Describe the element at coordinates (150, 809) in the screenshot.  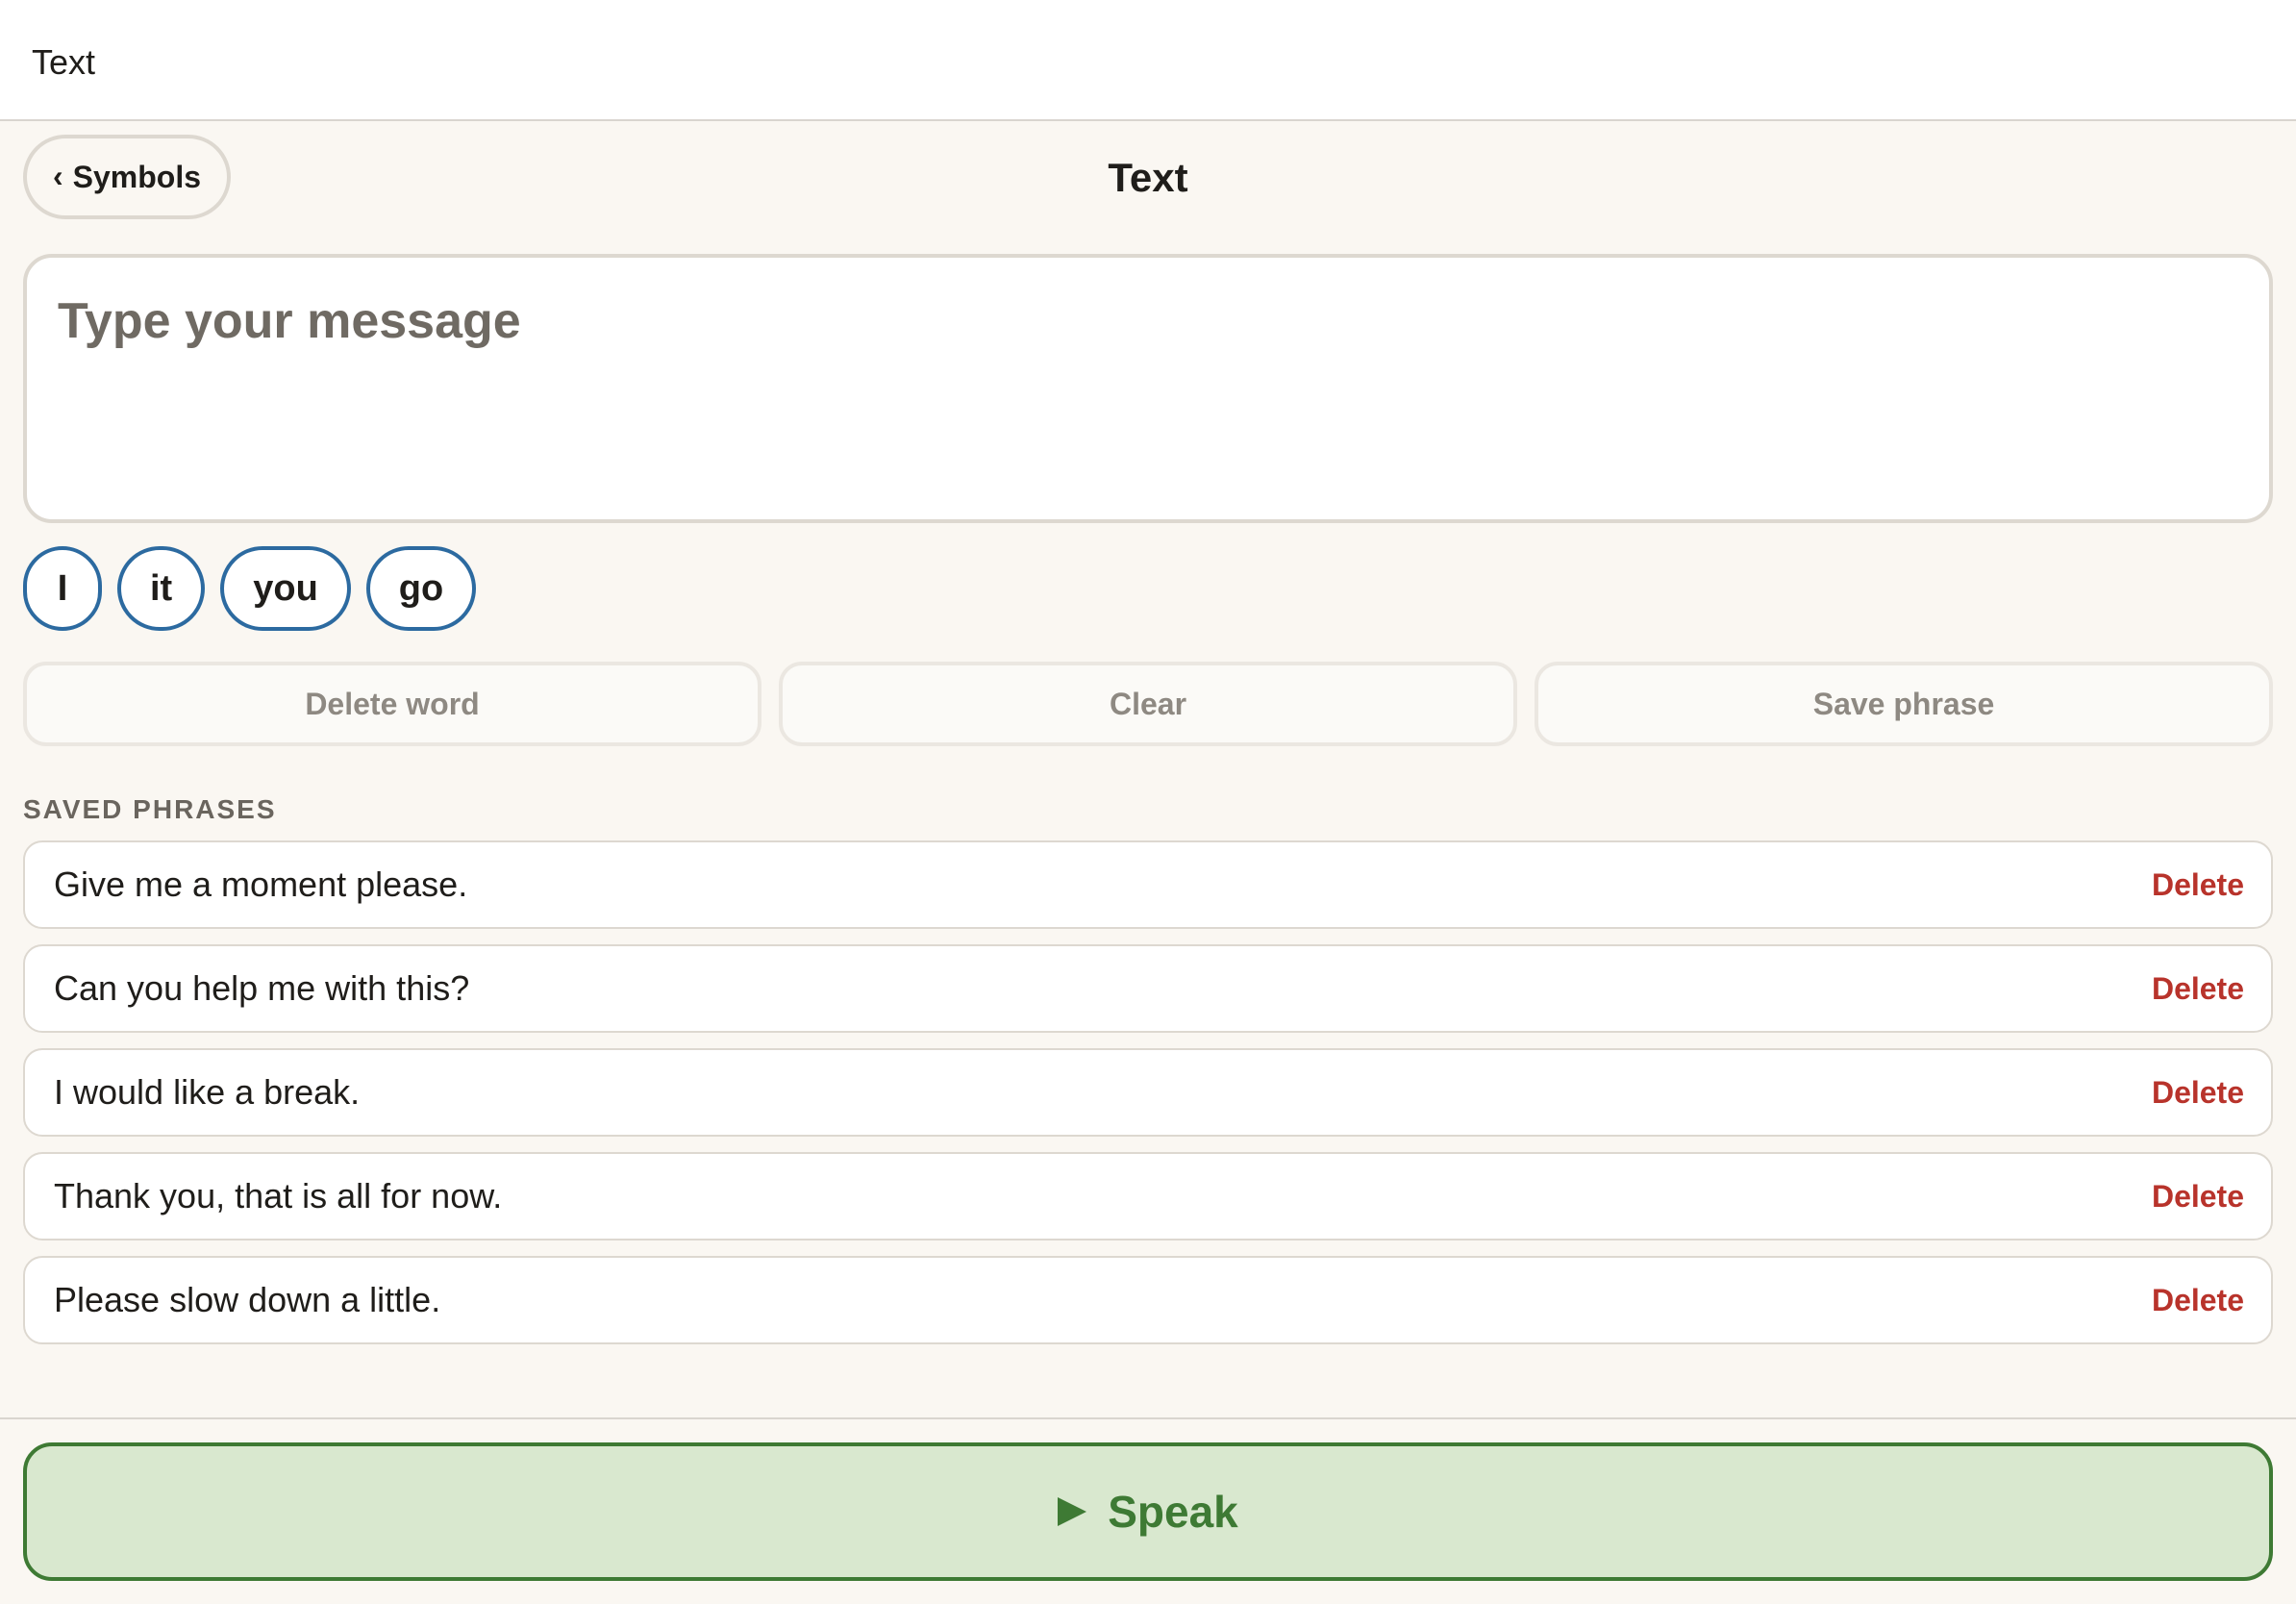
I see `saved-phrases-heading: SAVED PHRASES` at that location.